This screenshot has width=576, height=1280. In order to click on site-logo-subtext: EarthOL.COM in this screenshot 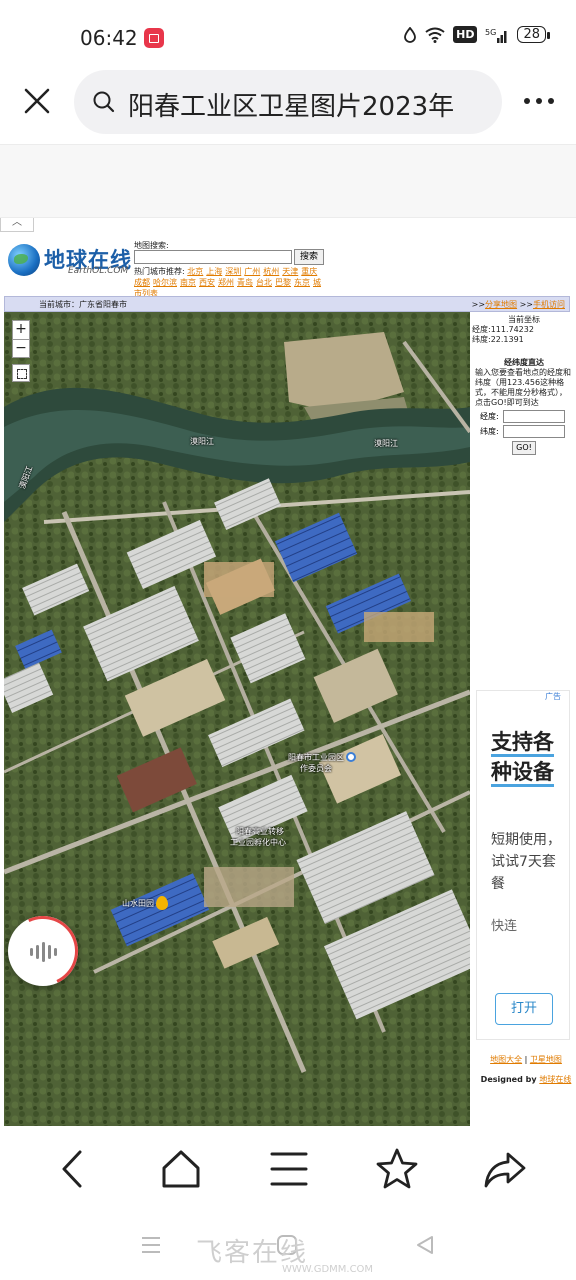, I will do `click(98, 271)`.